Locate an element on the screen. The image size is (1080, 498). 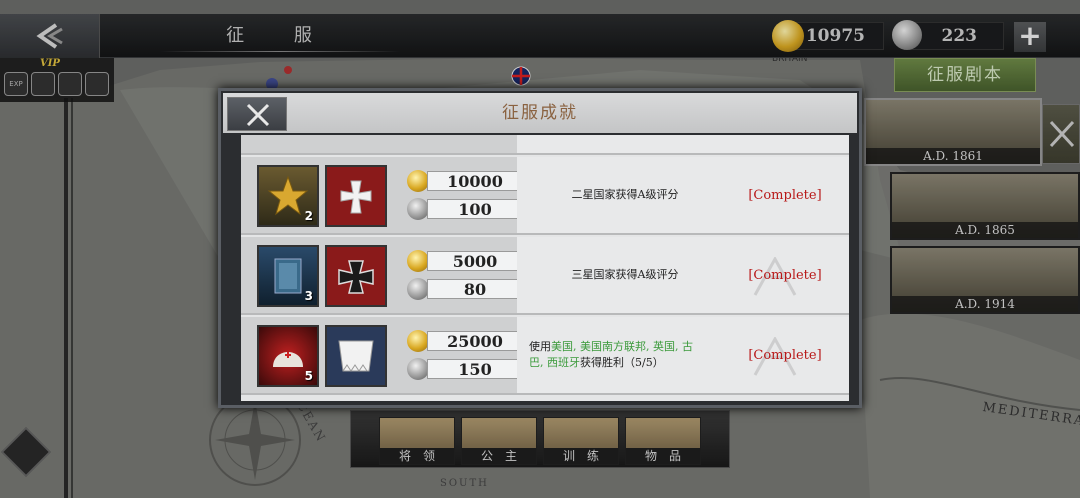
dialog-header: 征服成就 is located at coordinates (540, 113).